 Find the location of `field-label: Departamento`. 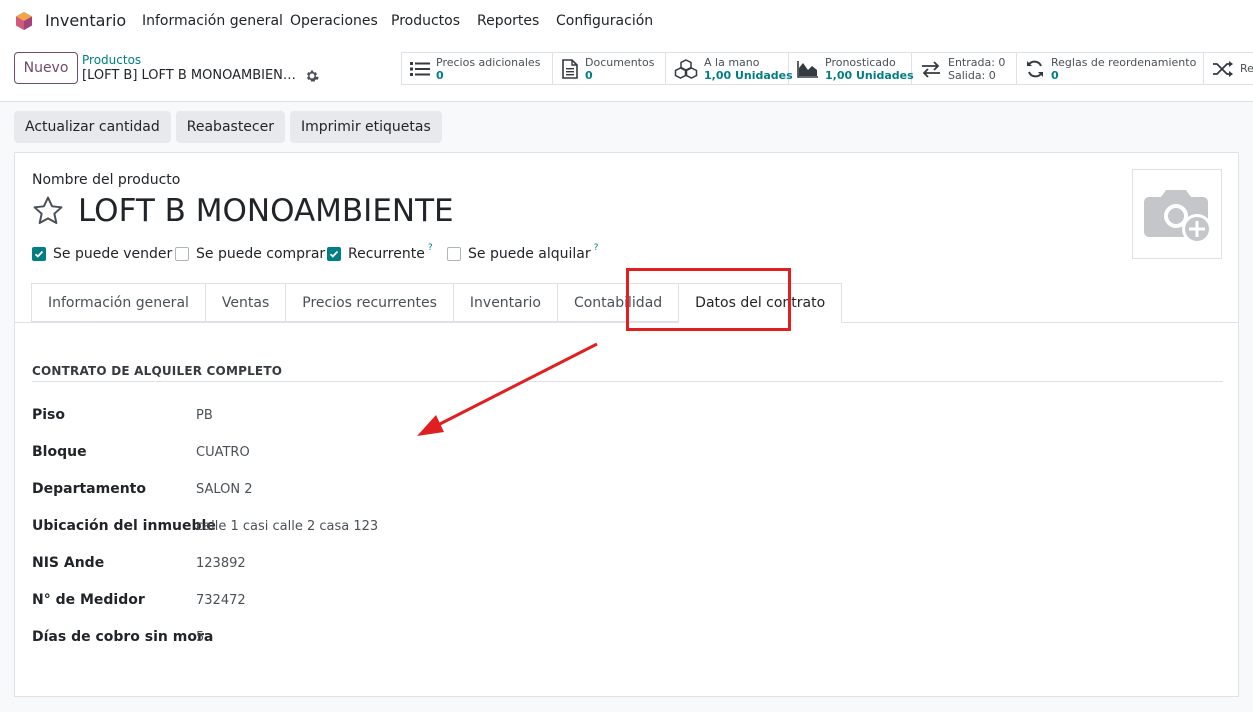

field-label: Departamento is located at coordinates (89, 489).